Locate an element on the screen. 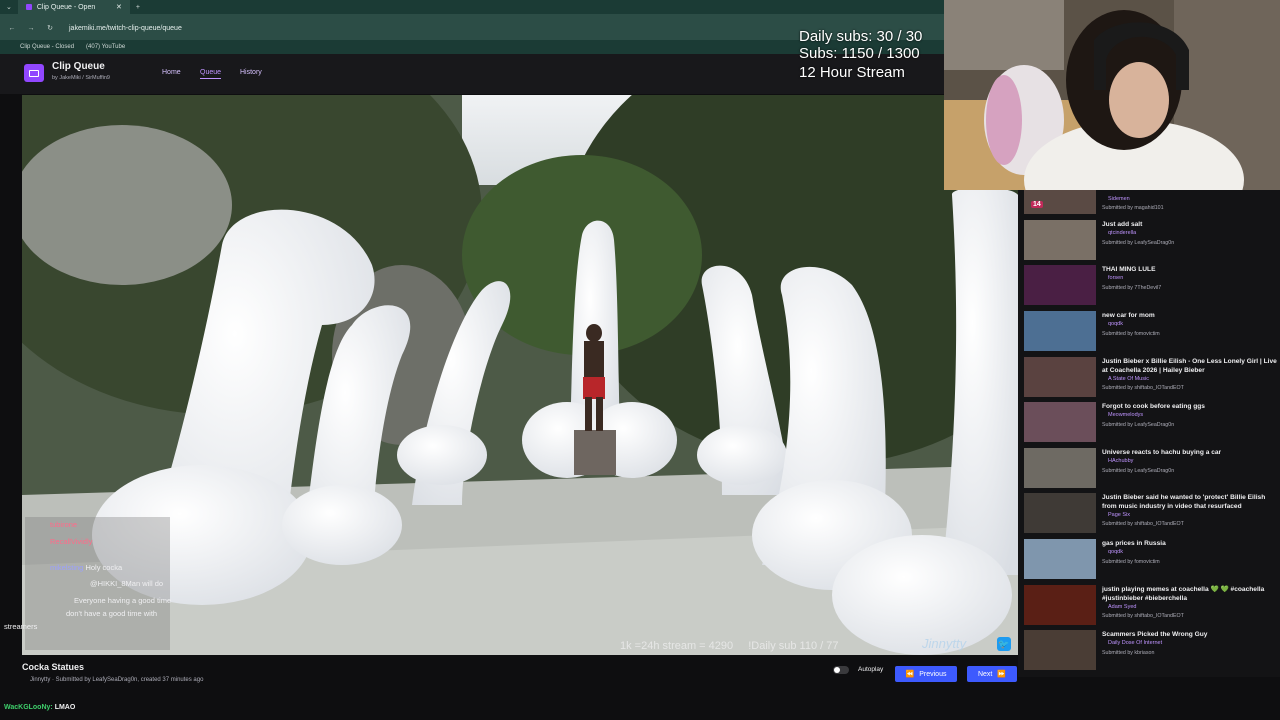 This screenshot has height=720, width=1280. queue-channel: qtcinderella is located at coordinates (1122, 233).